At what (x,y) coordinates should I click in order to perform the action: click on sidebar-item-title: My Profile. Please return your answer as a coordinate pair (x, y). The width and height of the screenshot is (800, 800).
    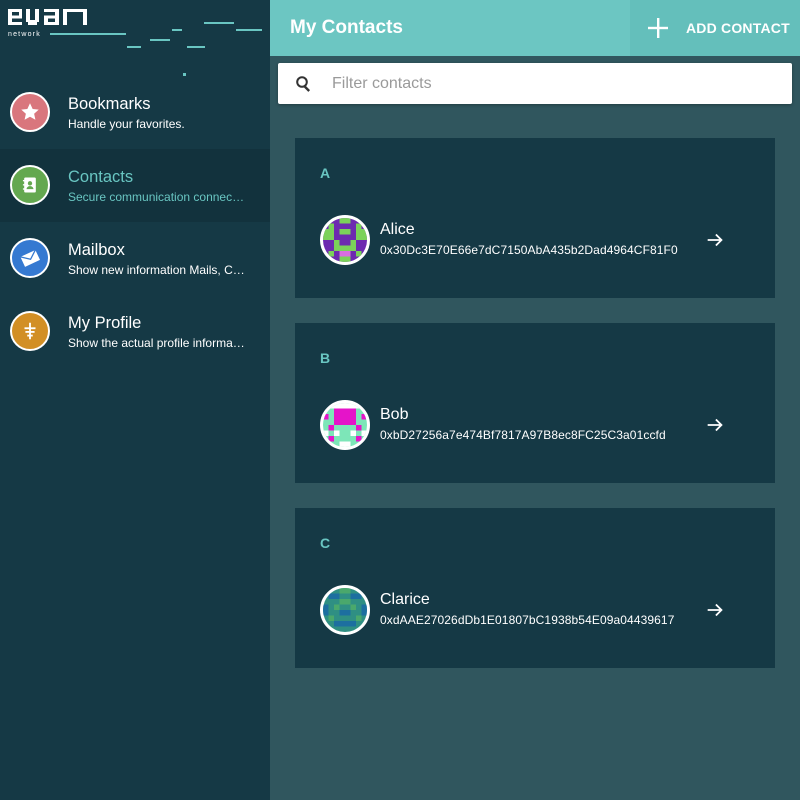
    Looking at the image, I should click on (105, 323).